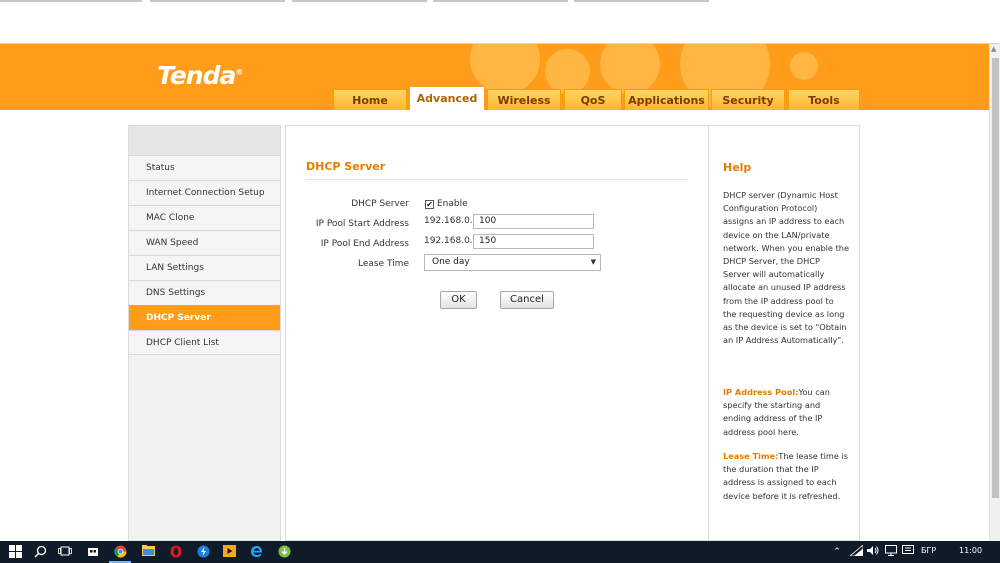 This screenshot has width=1000, height=563. I want to click on title-divider, so click(497, 179).